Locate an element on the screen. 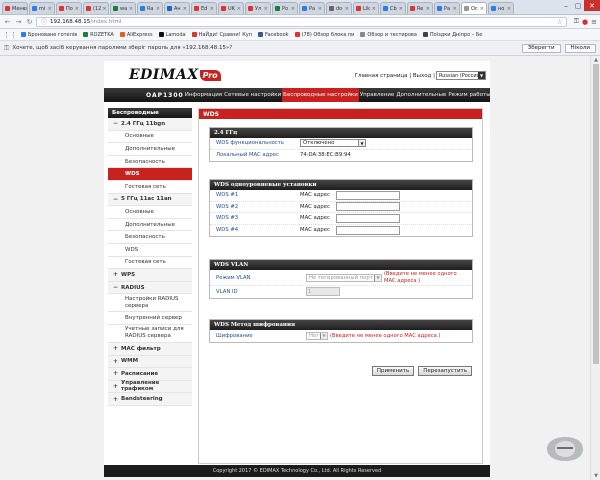  bookmark-item: Броноване готелів is located at coordinates (49, 35).